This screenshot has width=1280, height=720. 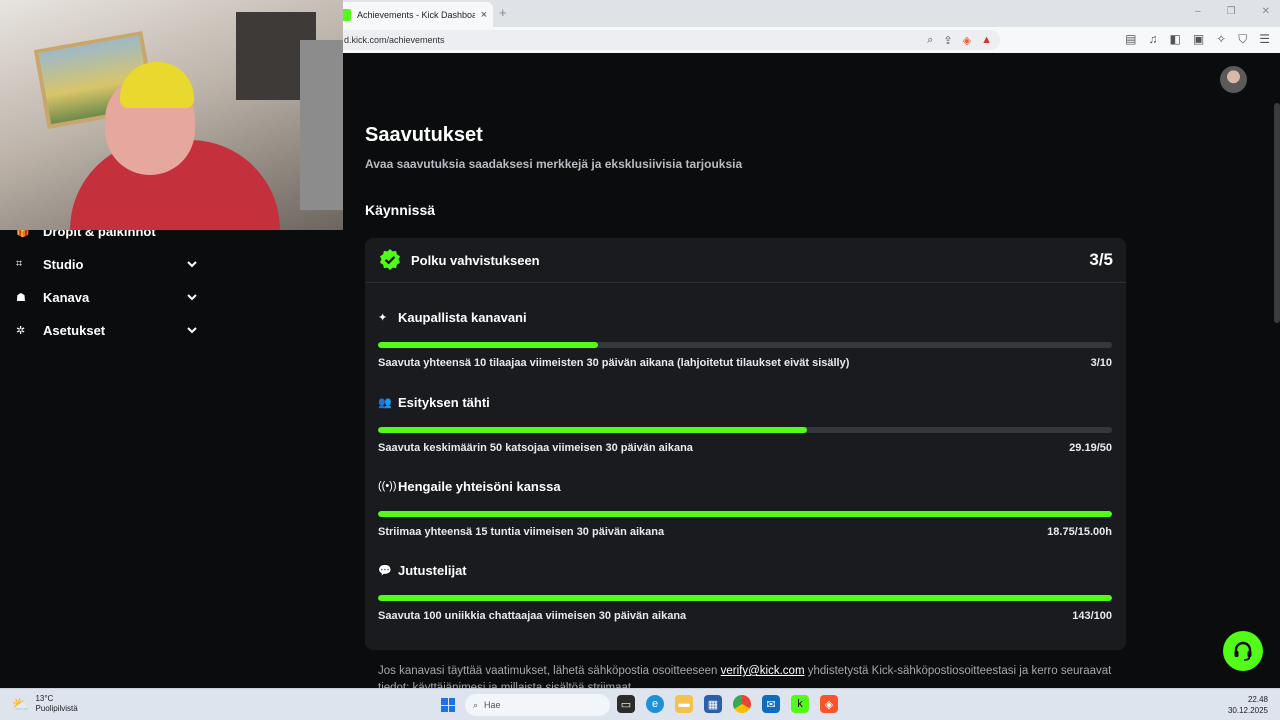 I want to click on edge-icon: e, so click(x=655, y=704).